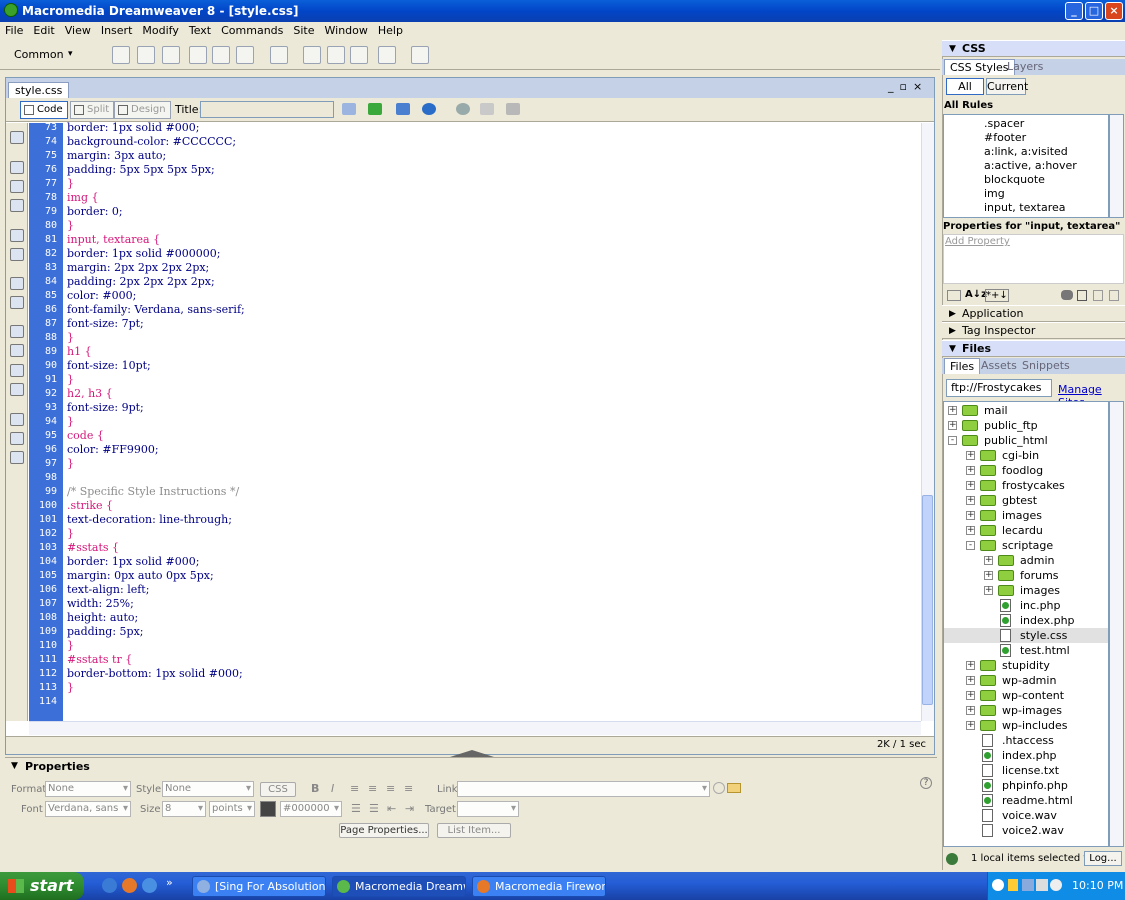  What do you see at coordinates (221, 55) in the screenshot?
I see `layer-icon` at bounding box center [221, 55].